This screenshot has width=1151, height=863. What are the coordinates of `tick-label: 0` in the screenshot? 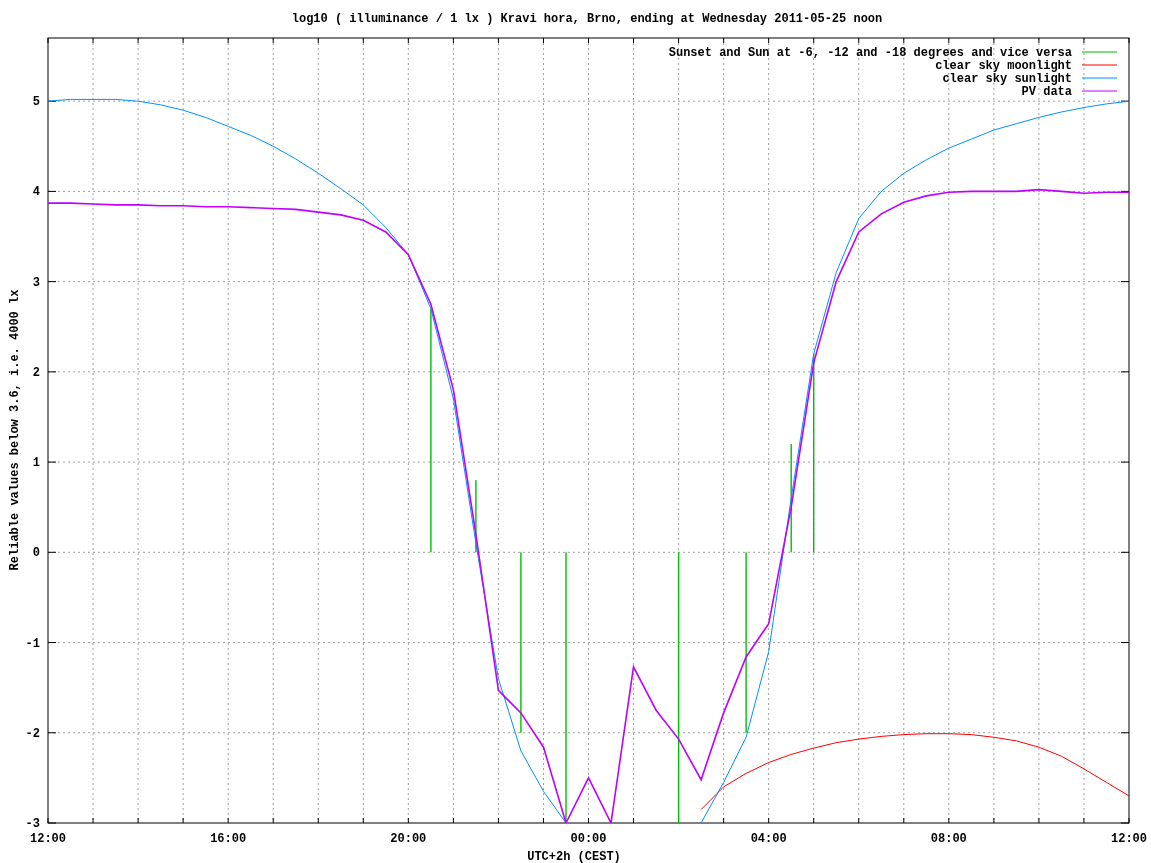 It's located at (36, 553).